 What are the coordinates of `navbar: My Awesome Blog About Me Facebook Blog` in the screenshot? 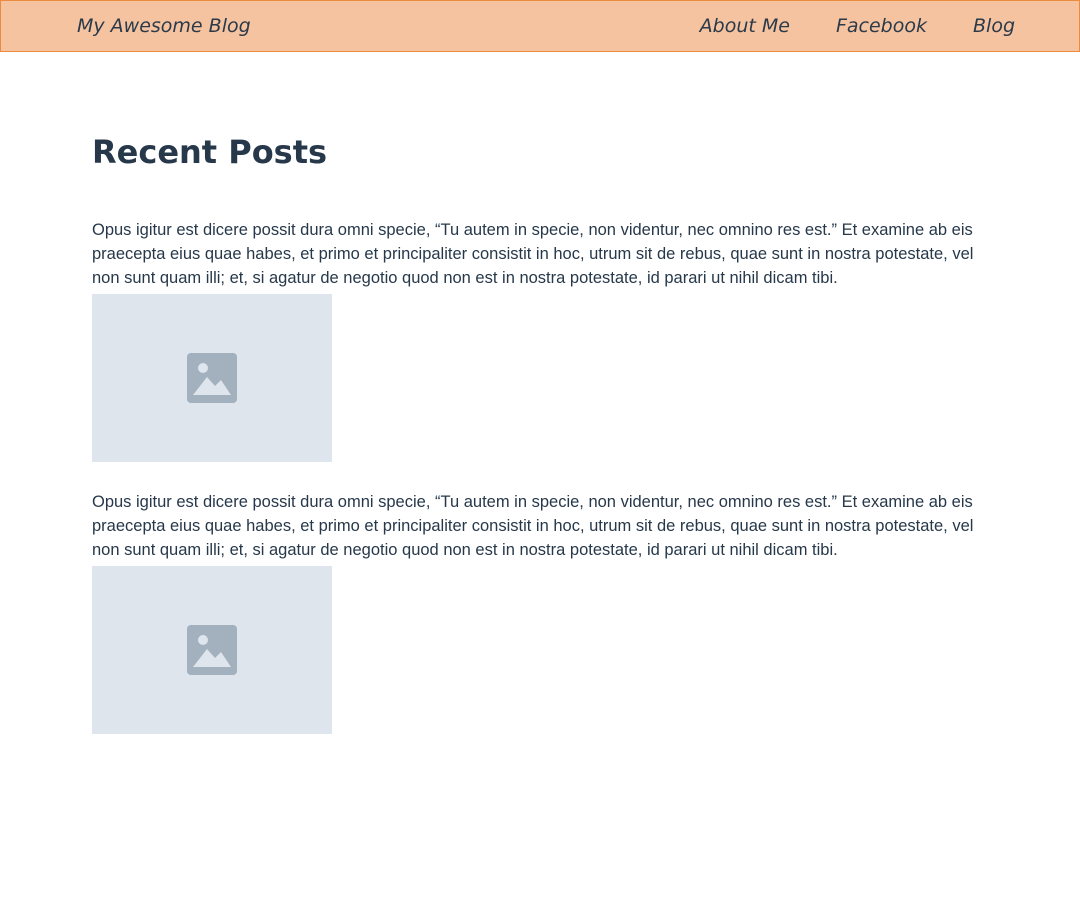 It's located at (540, 26).